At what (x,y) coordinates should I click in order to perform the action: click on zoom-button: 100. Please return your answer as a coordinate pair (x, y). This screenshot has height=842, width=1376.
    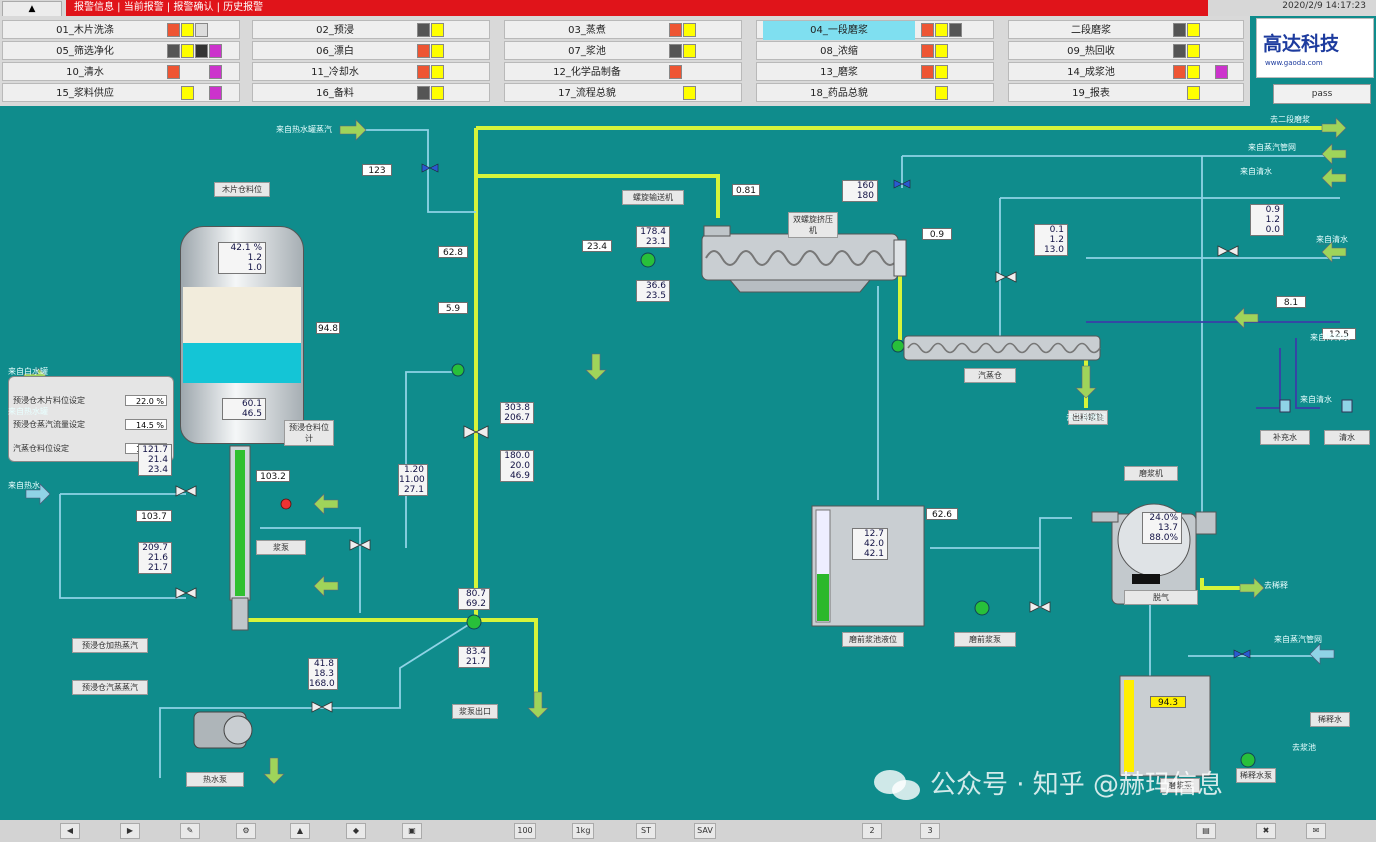
    Looking at the image, I should click on (525, 831).